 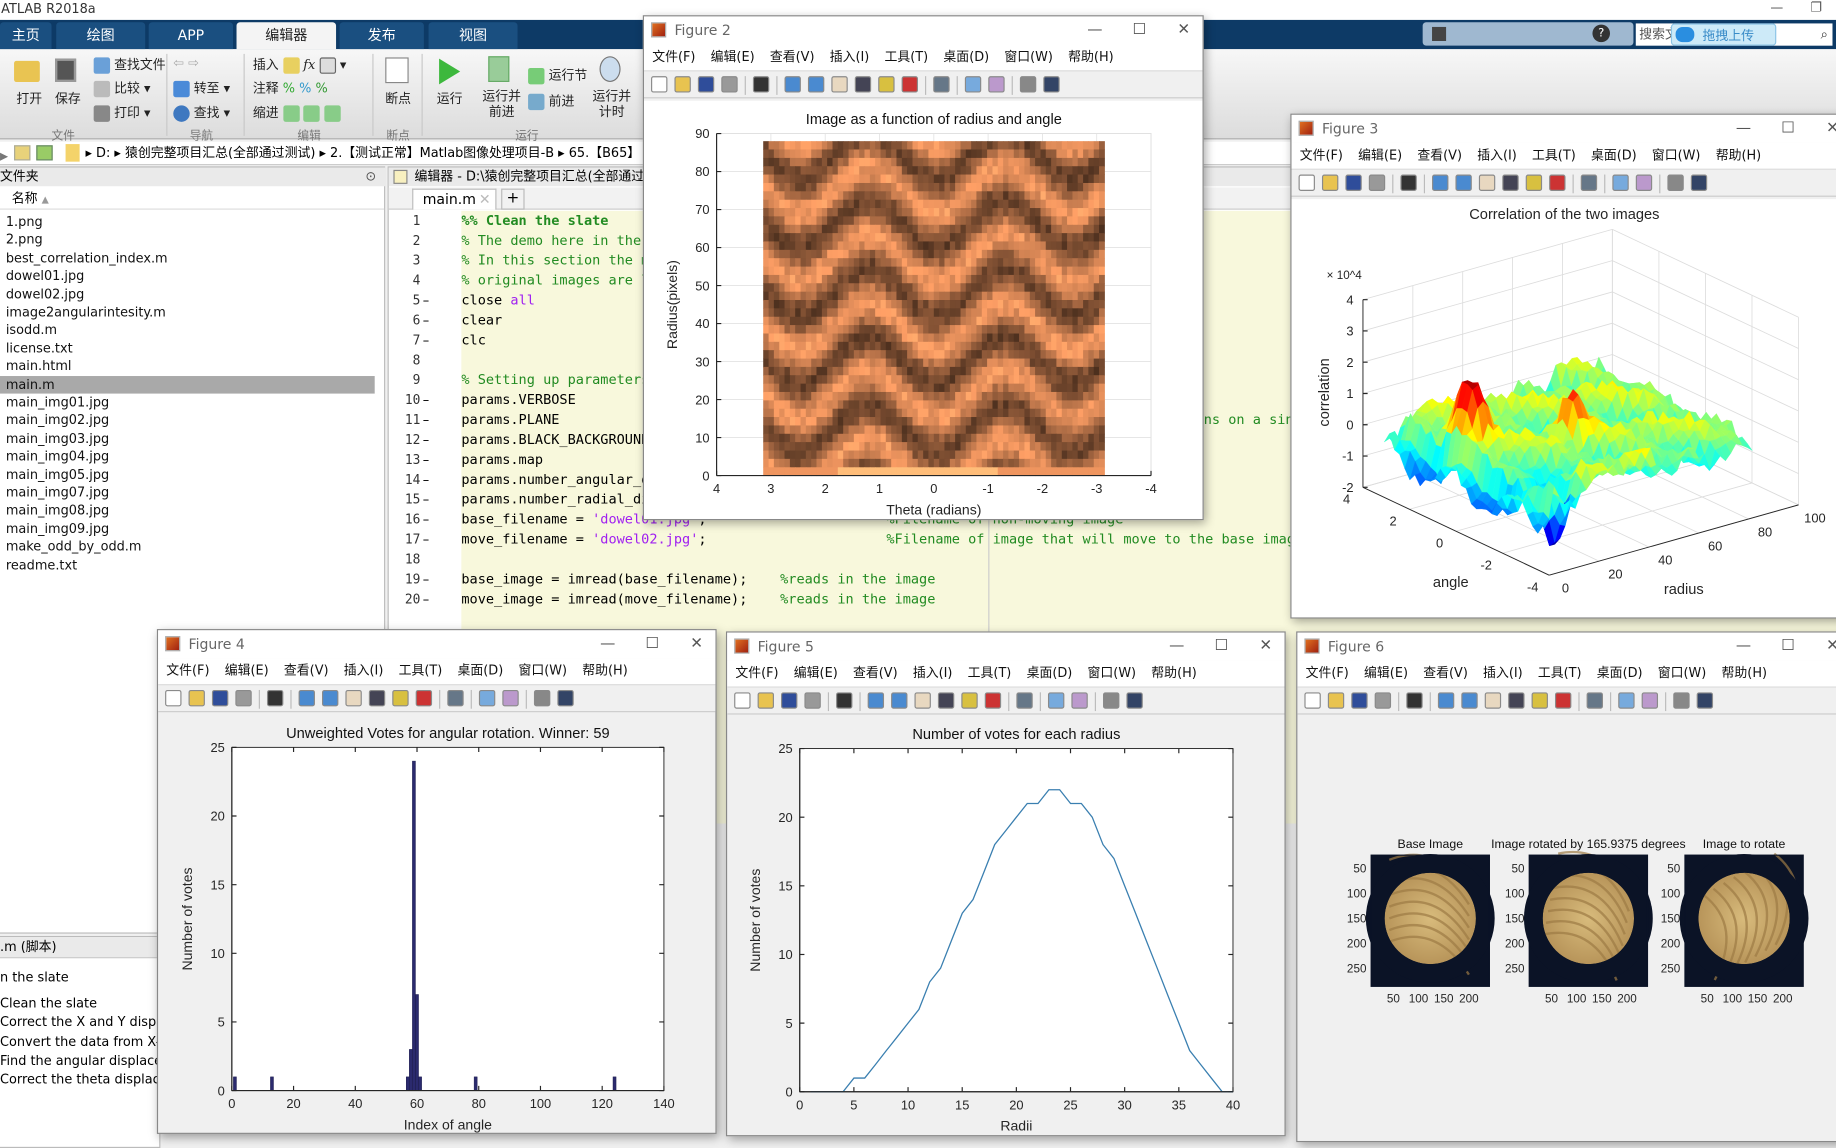 What do you see at coordinates (299, 64) in the screenshot?
I see `insert-button: 插入 fx ▾` at bounding box center [299, 64].